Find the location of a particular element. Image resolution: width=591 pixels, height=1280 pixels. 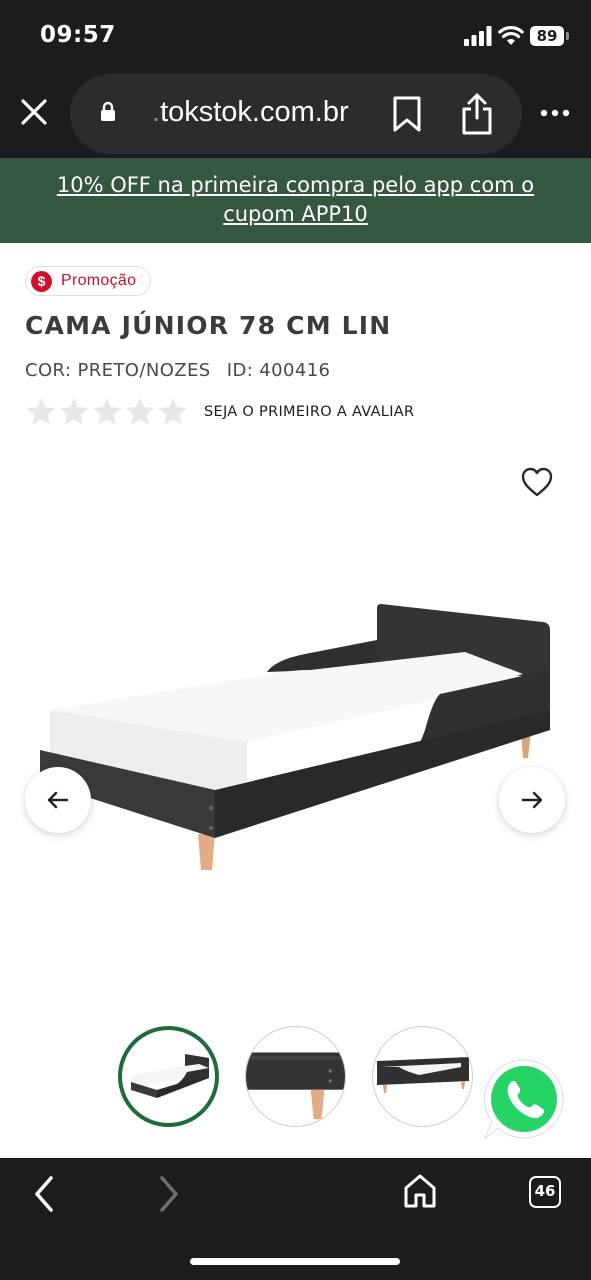

arrow-left-icon is located at coordinates (58, 800).